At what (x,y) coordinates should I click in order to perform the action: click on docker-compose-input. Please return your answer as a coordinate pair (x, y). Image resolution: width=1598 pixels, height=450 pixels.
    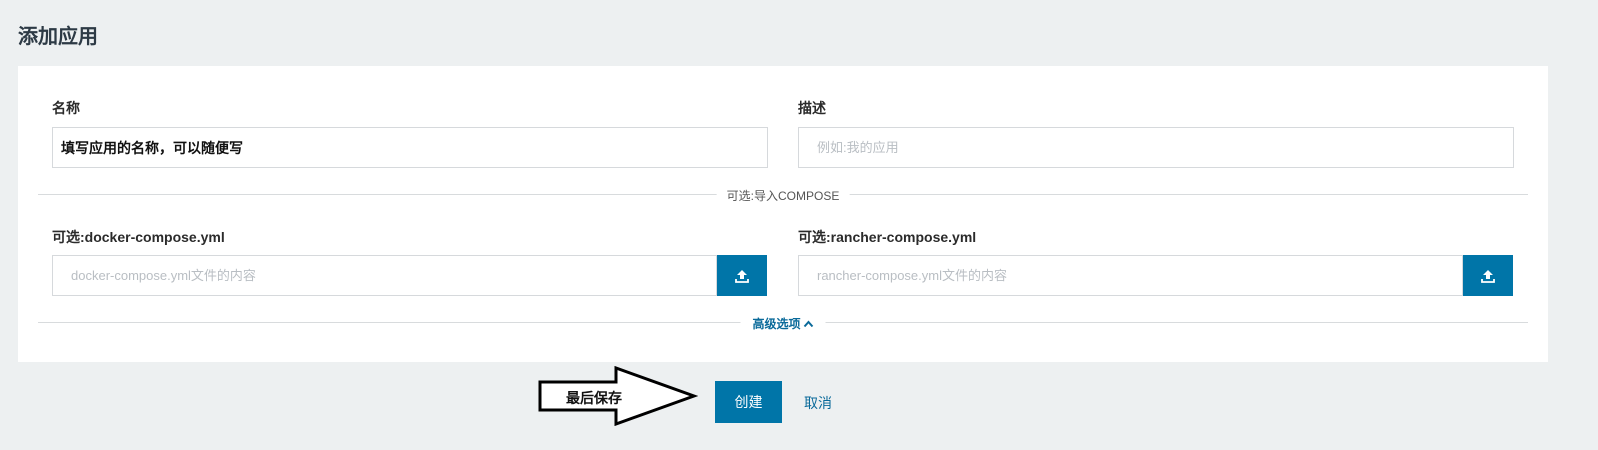
    Looking at the image, I should click on (384, 275).